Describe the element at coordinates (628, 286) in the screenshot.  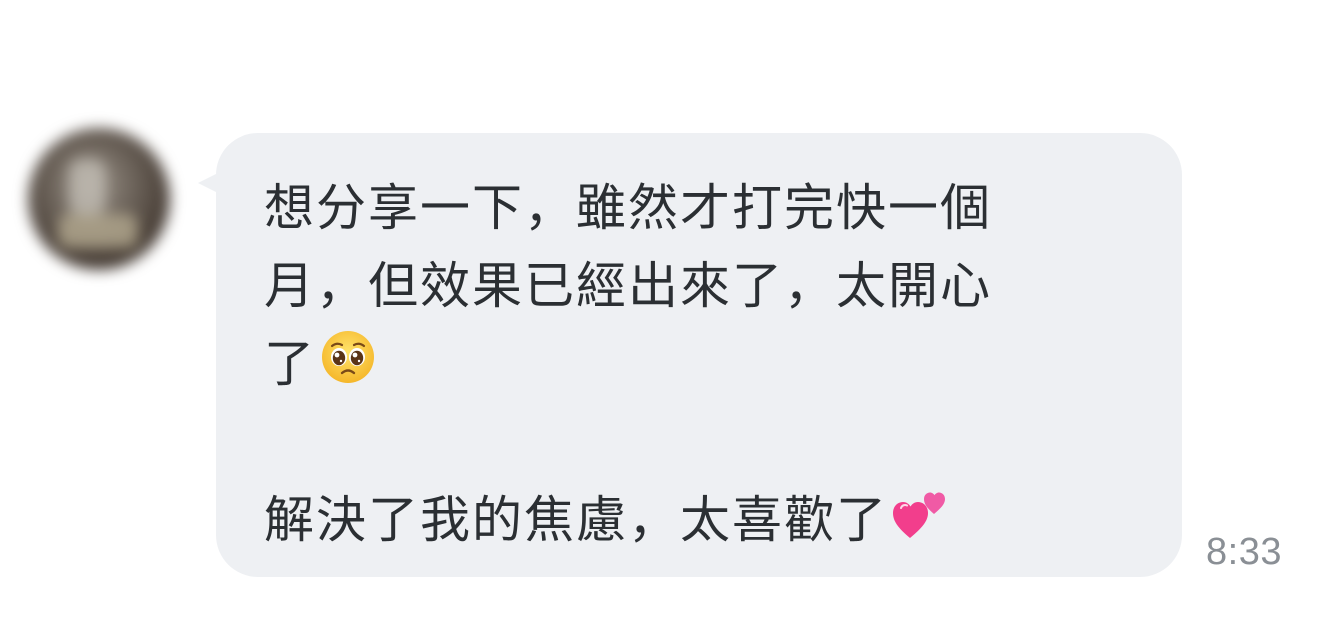
I see `message-line-2: 月，但效果已經出來了，太開心` at that location.